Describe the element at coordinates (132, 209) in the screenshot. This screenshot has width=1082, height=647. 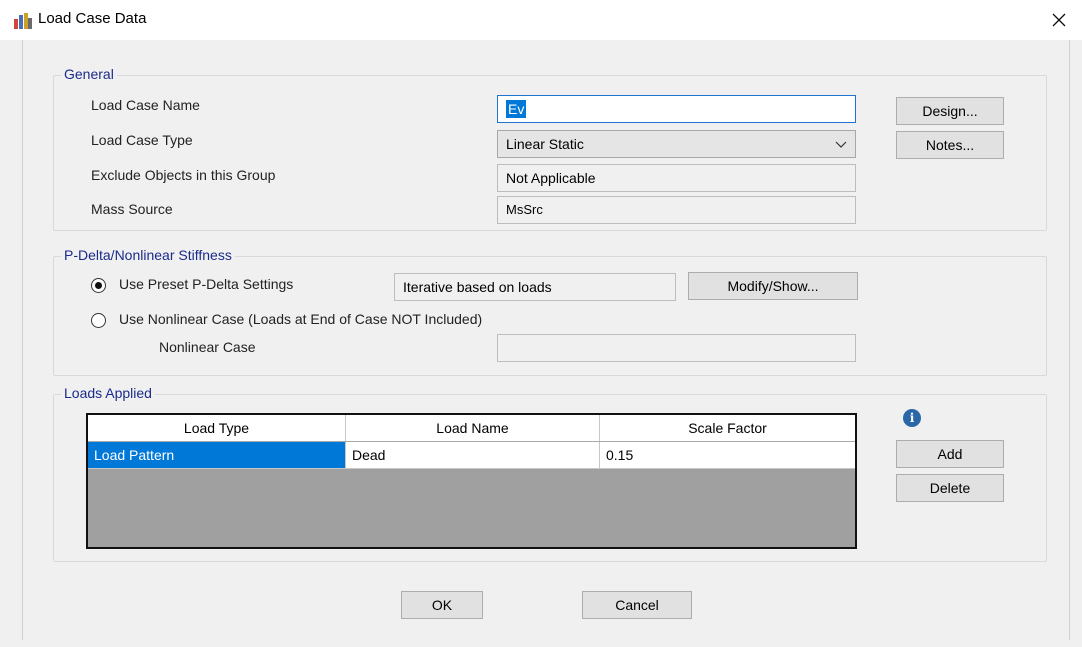
I see `mass-source-label: Mass Source` at that location.